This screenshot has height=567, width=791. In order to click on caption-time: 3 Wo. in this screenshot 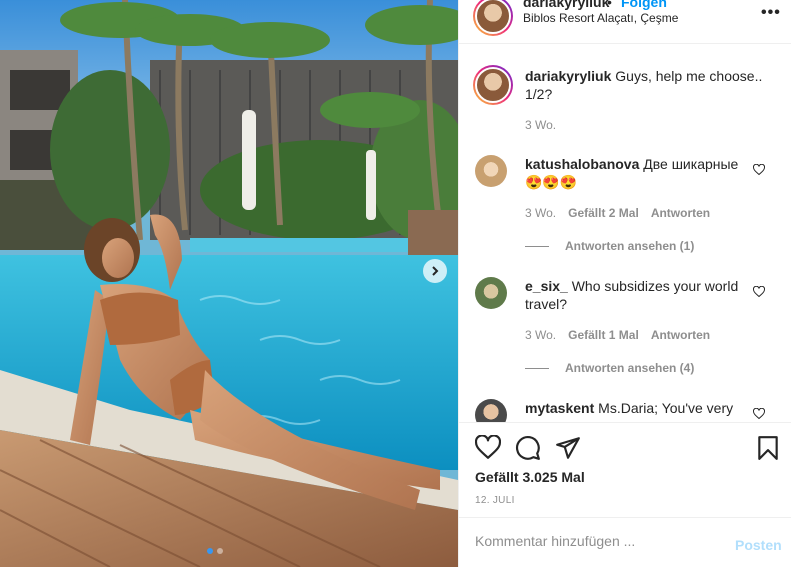, I will do `click(540, 125)`.